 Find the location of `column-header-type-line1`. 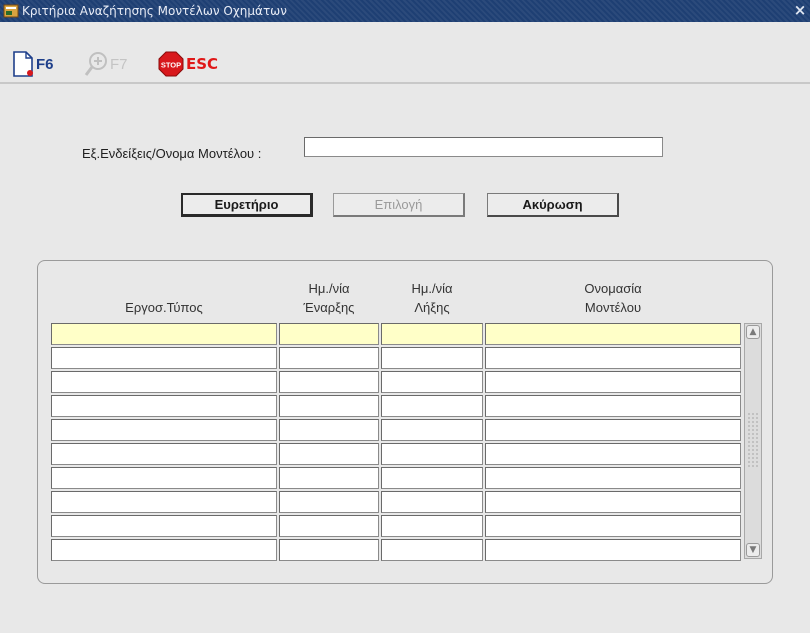

column-header-type-line1 is located at coordinates (164, 288).